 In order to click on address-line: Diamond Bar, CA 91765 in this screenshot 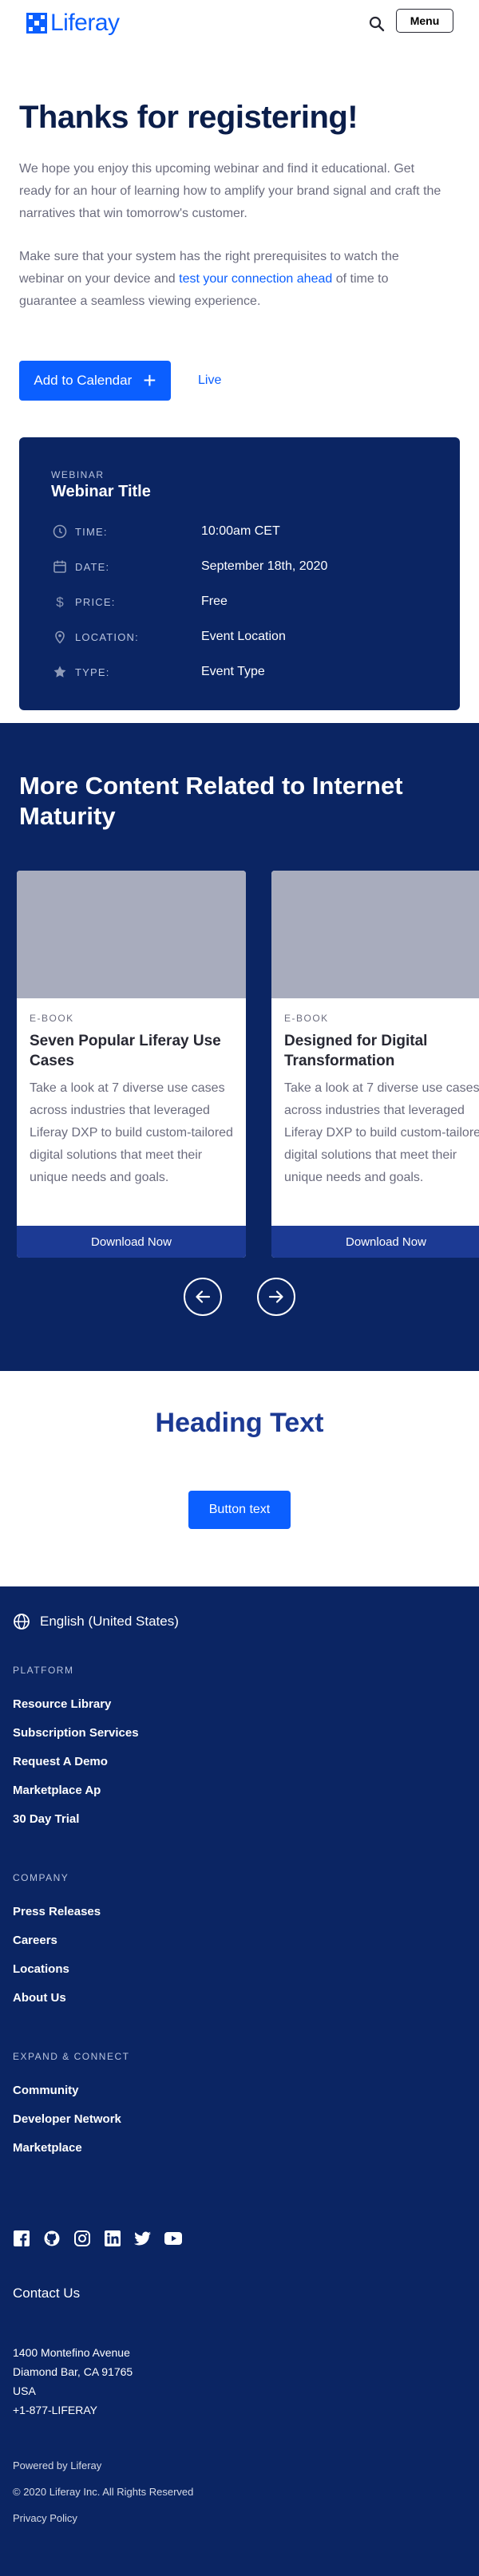, I will do `click(73, 2371)`.